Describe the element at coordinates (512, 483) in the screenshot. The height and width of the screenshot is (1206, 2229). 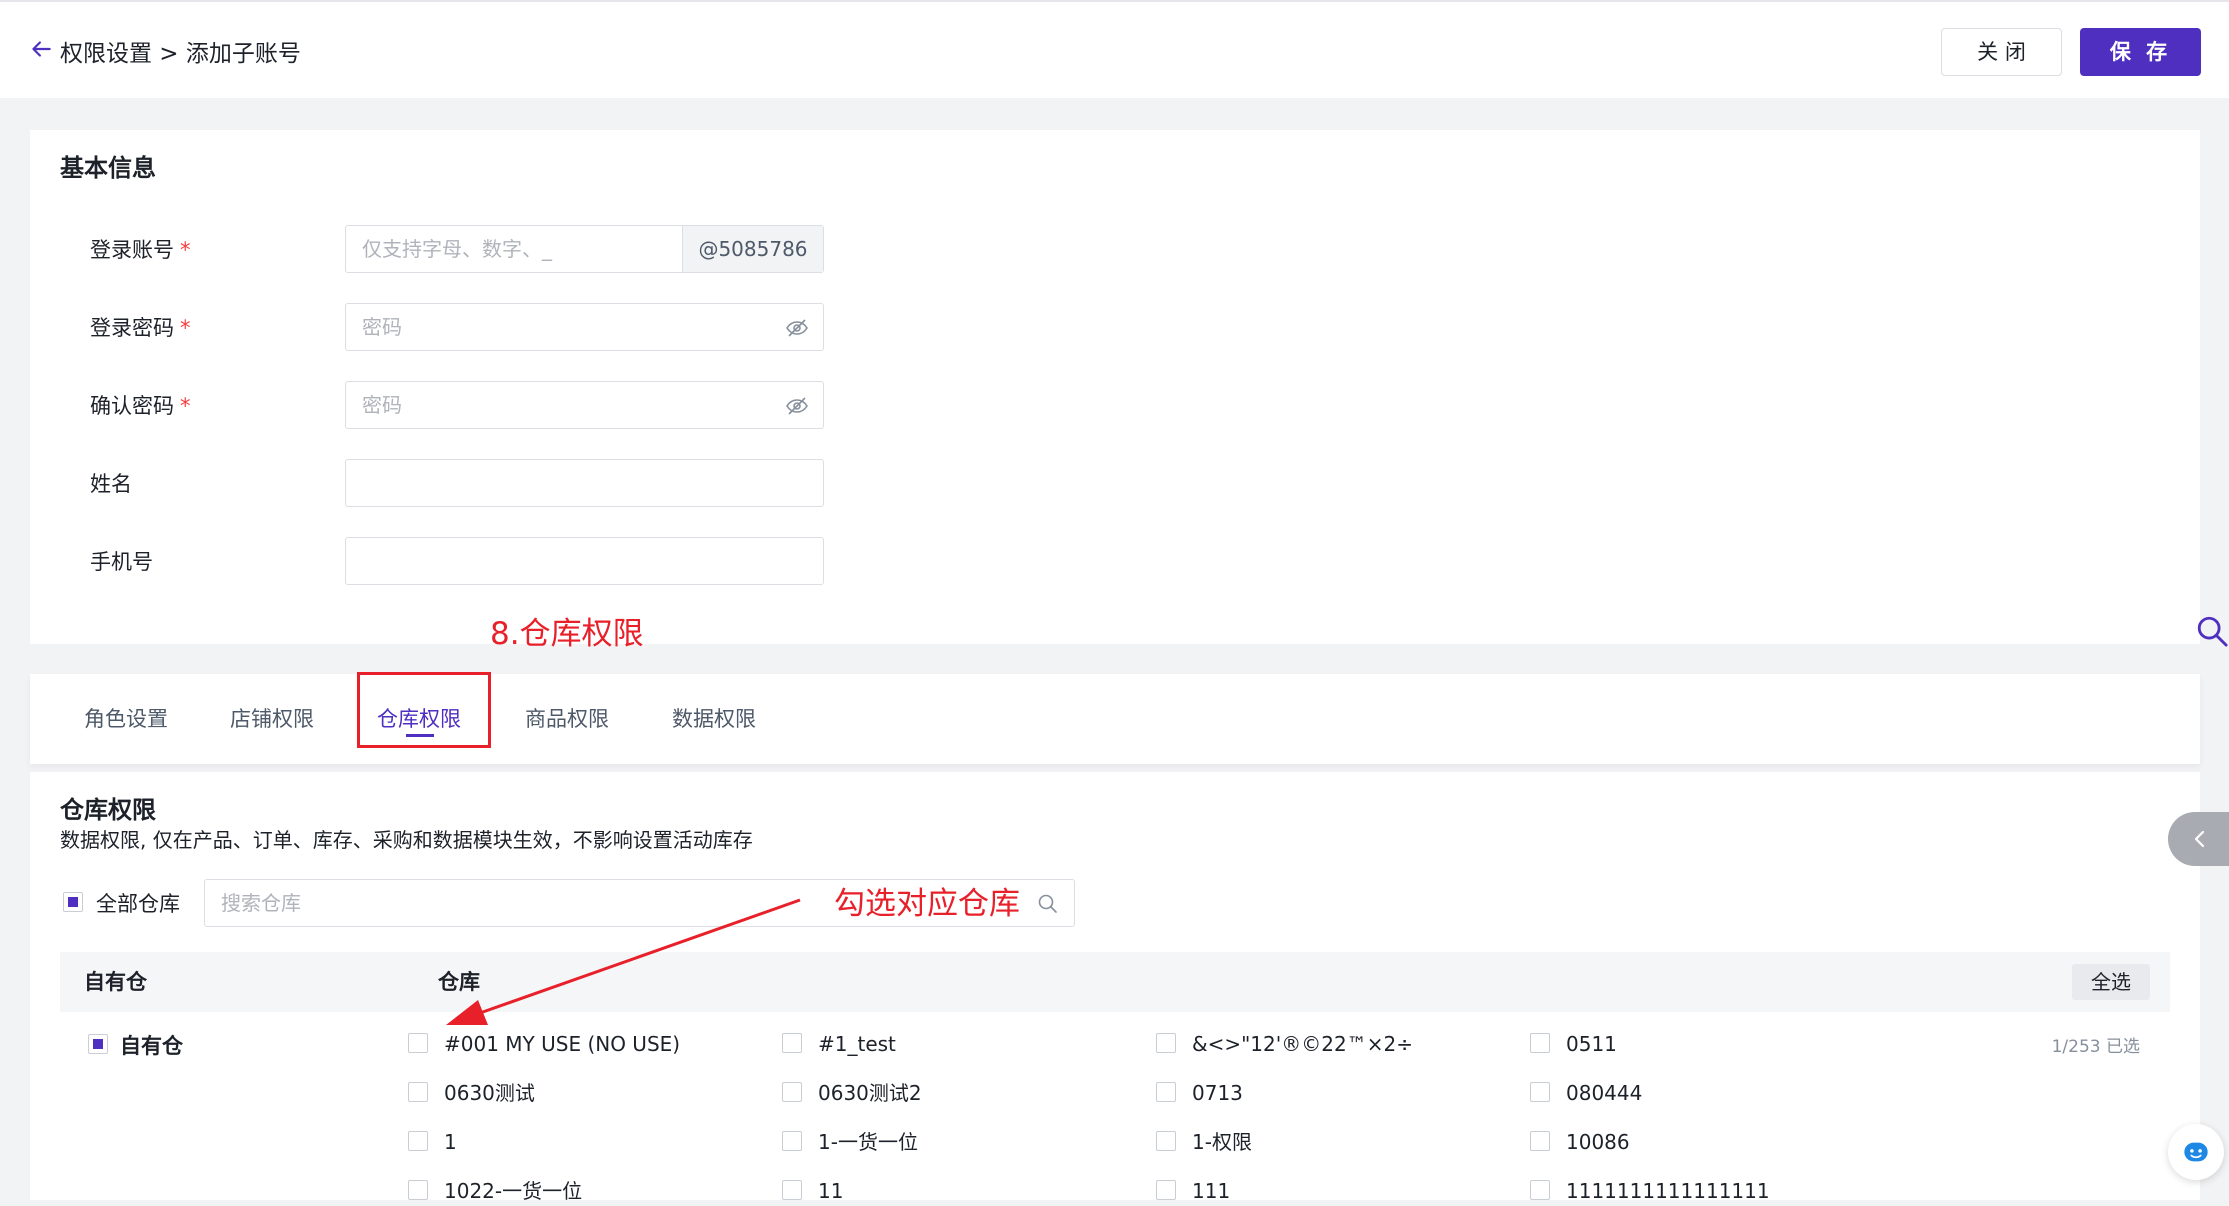
I see `name-input` at that location.